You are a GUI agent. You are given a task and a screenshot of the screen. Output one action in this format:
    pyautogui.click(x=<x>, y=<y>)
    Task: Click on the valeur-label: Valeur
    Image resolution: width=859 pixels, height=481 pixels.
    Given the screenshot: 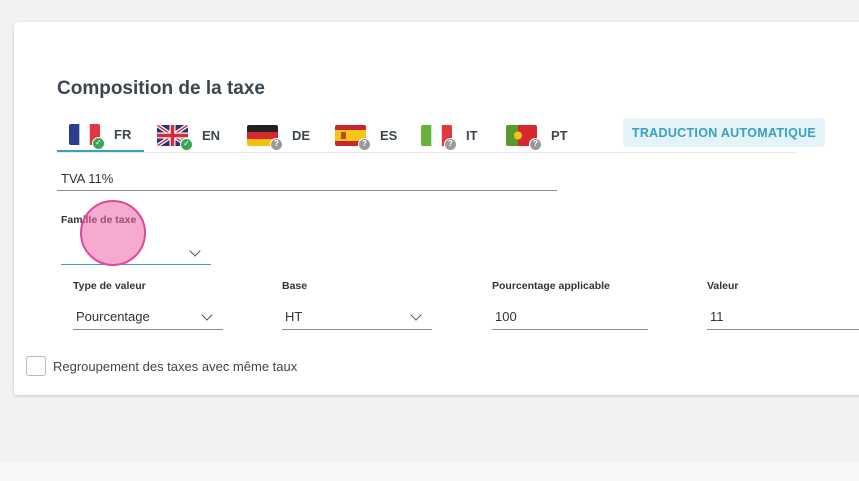 What is the action you would take?
    pyautogui.click(x=723, y=286)
    